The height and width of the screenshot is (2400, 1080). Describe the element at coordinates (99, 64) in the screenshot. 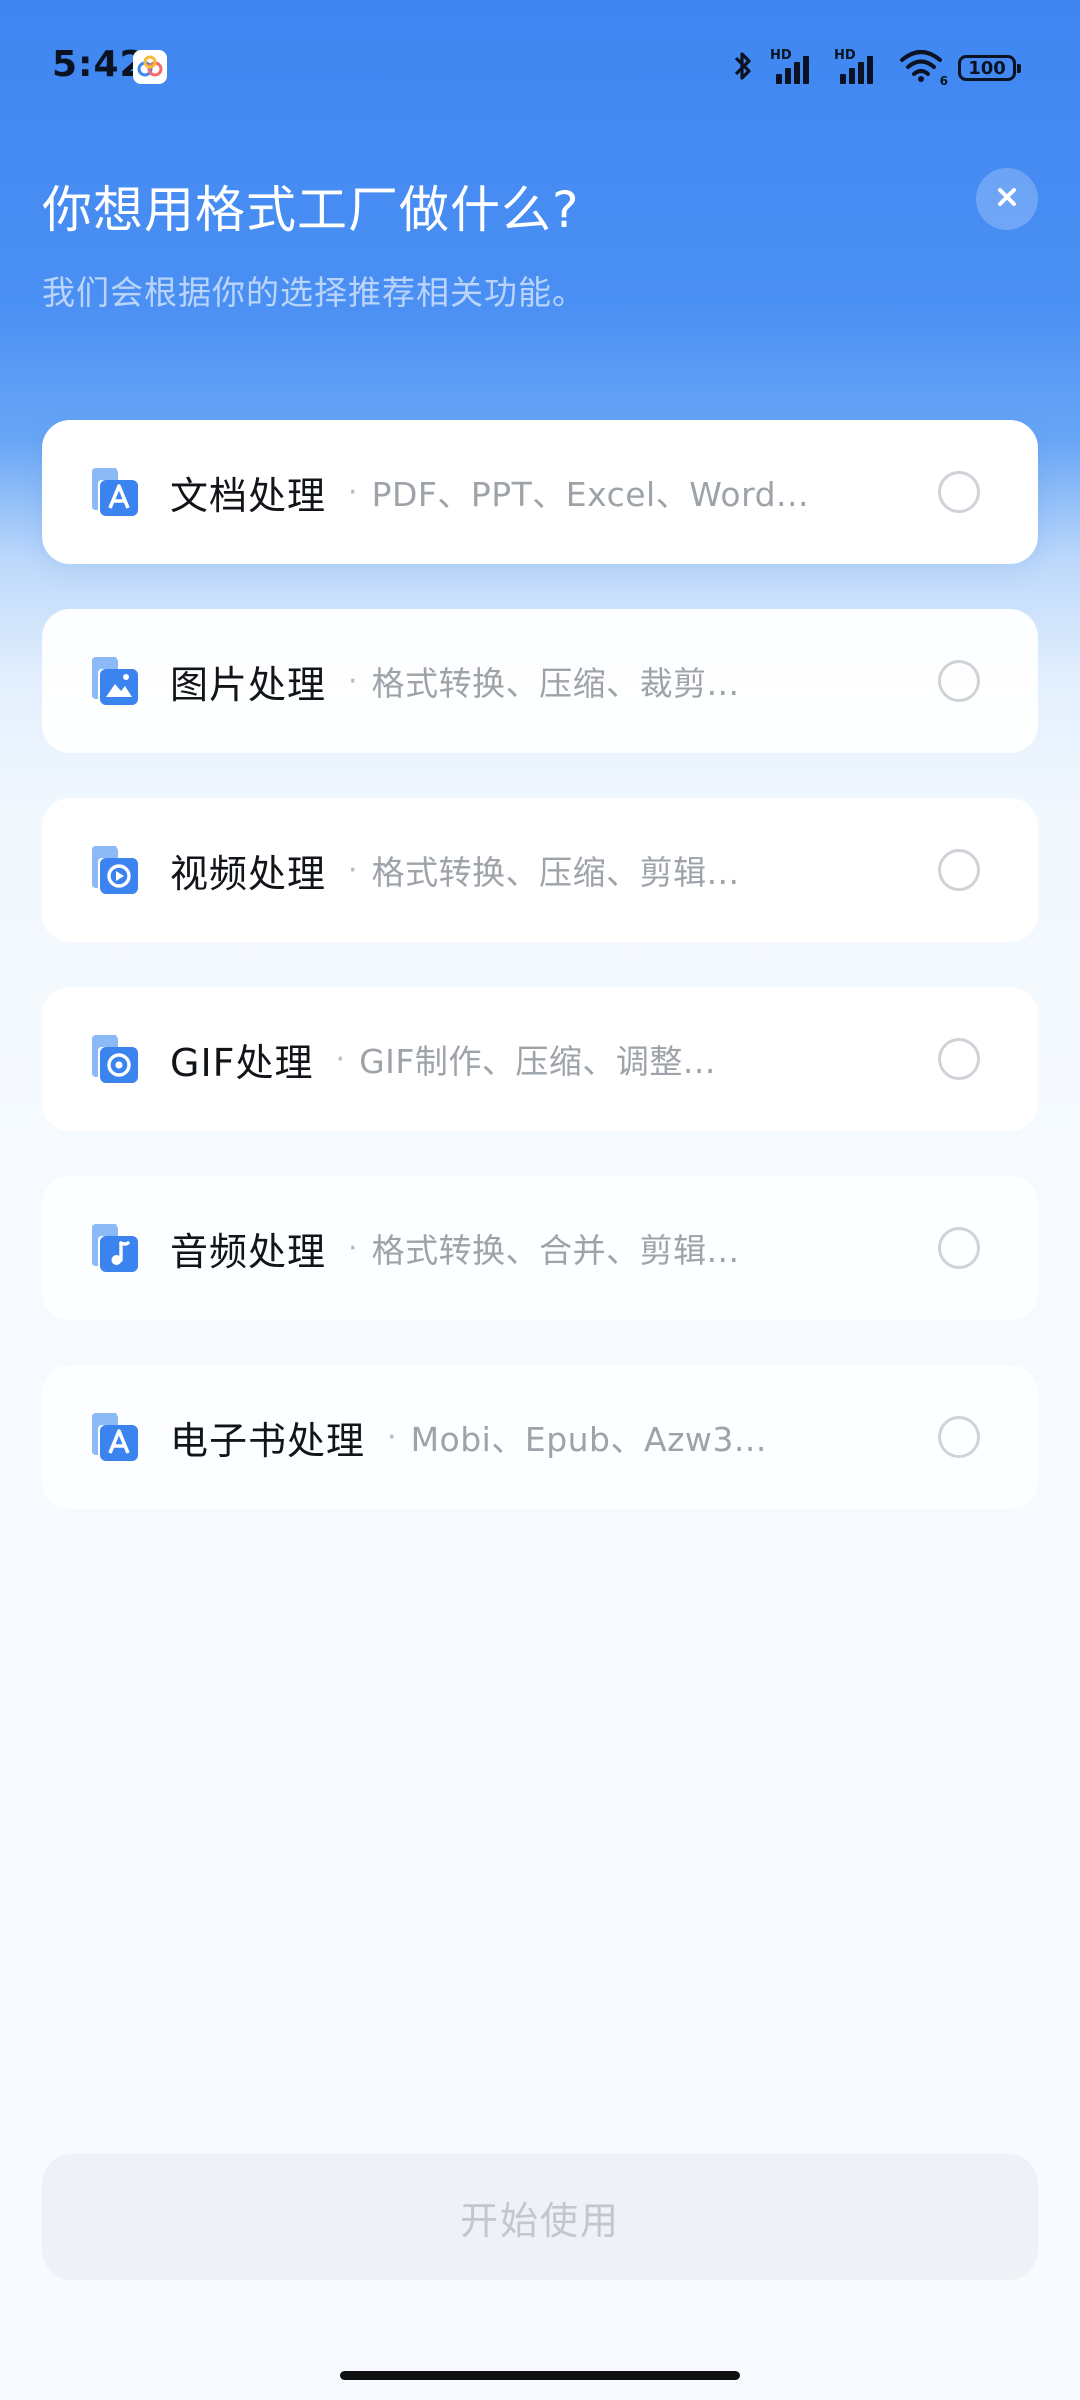

I see `status-time: 5:42` at that location.